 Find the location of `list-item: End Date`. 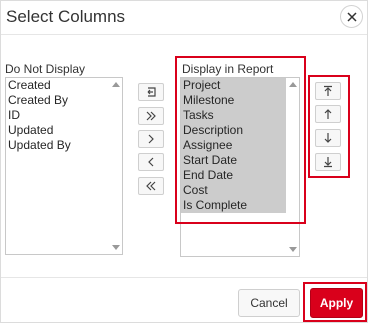

list-item: End Date is located at coordinates (233, 175).